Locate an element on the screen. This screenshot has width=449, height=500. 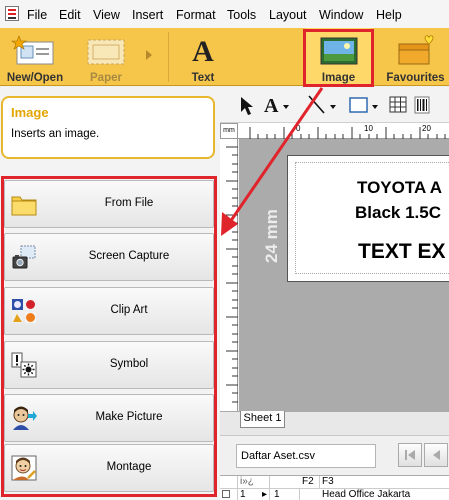
menu-file: File is located at coordinates (37, 15).